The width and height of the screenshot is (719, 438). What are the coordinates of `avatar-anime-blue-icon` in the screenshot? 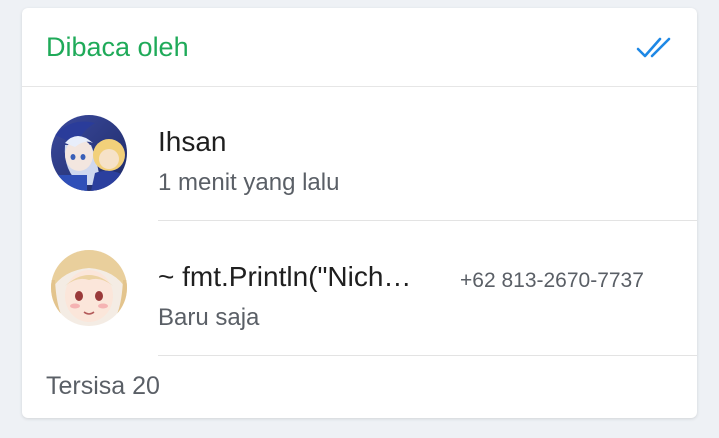 It's located at (89, 153).